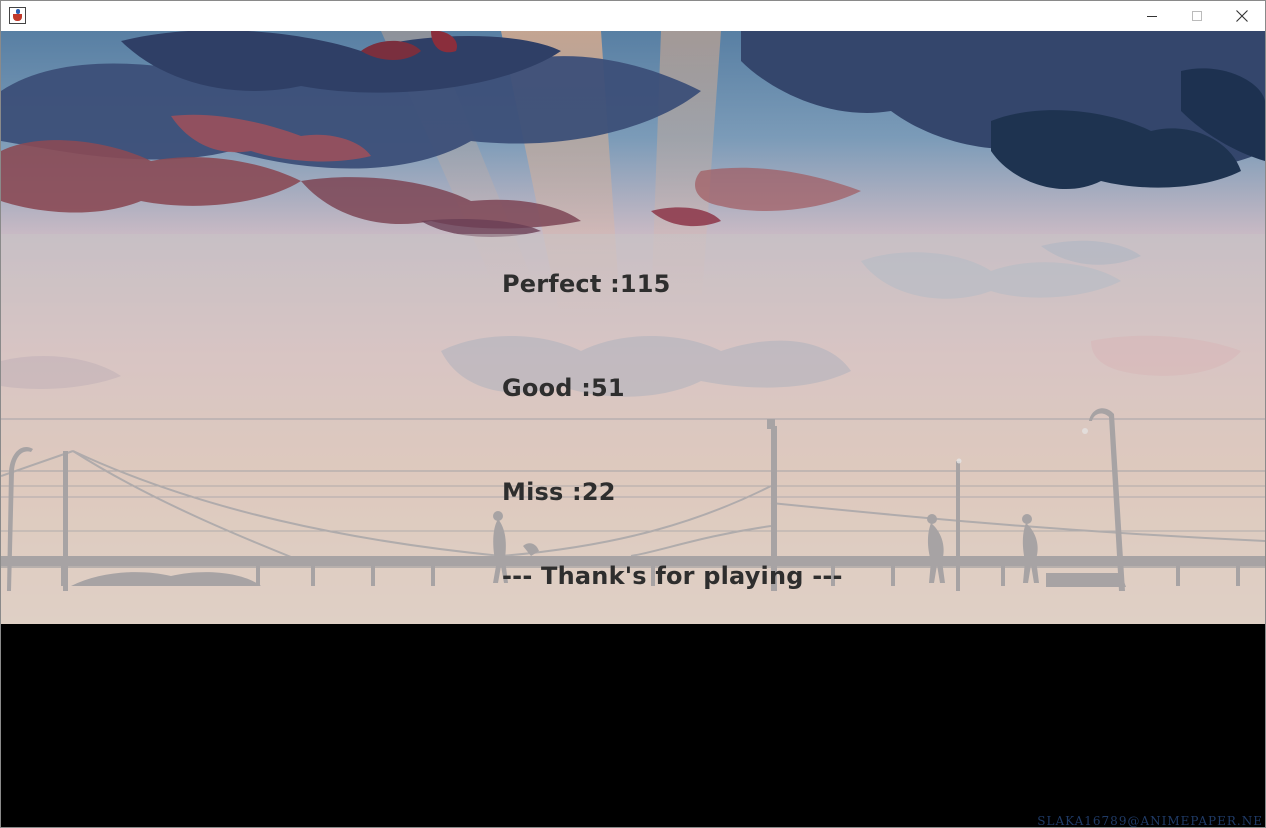 The image size is (1266, 828). I want to click on close-button, so click(1242, 16).